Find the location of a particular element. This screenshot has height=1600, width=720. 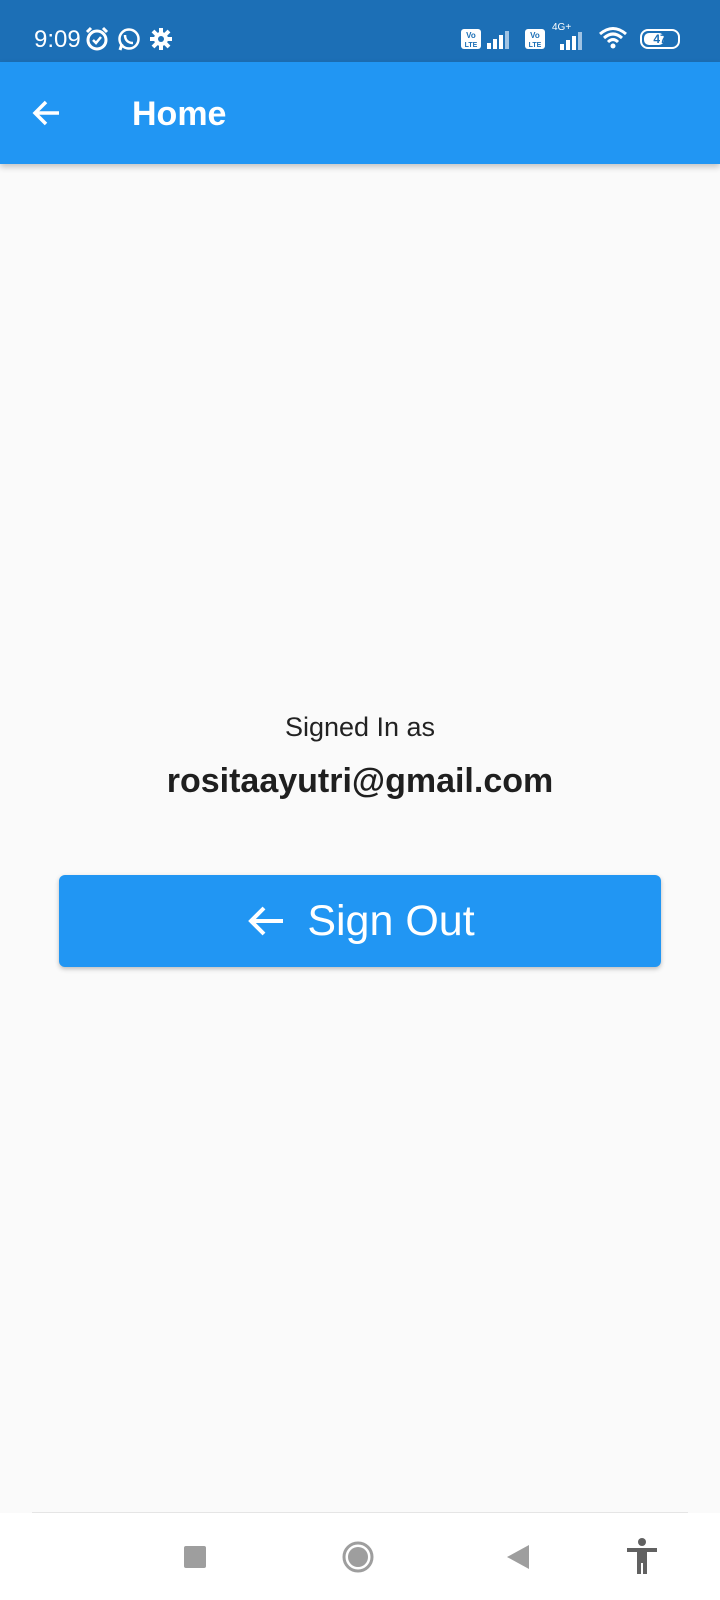

home-icon is located at coordinates (358, 1557).